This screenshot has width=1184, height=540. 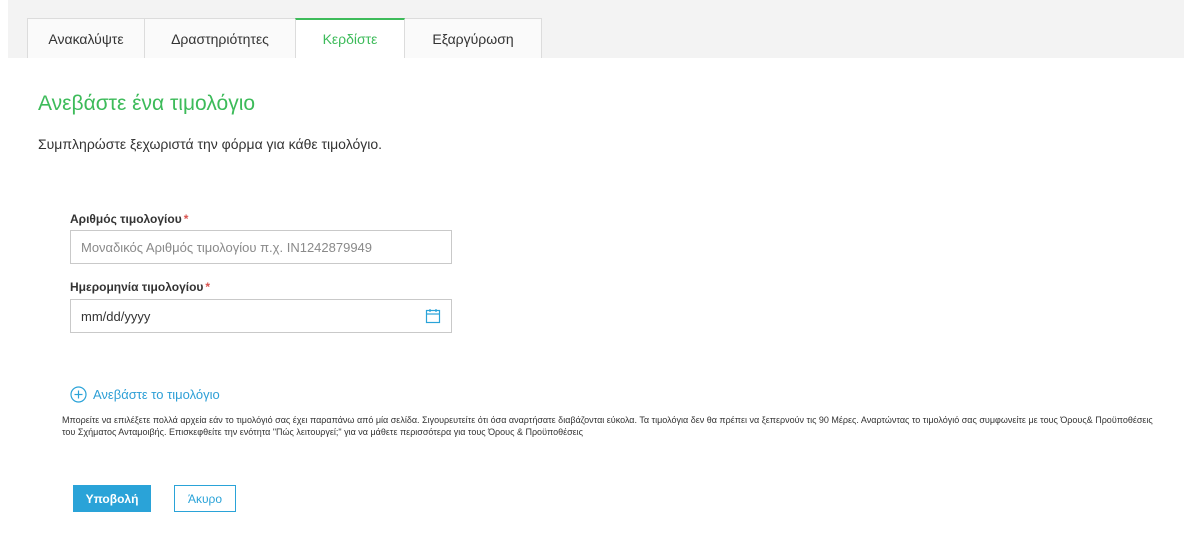 I want to click on tab-discover: Ανακαλύψτε, so click(x=86, y=38).